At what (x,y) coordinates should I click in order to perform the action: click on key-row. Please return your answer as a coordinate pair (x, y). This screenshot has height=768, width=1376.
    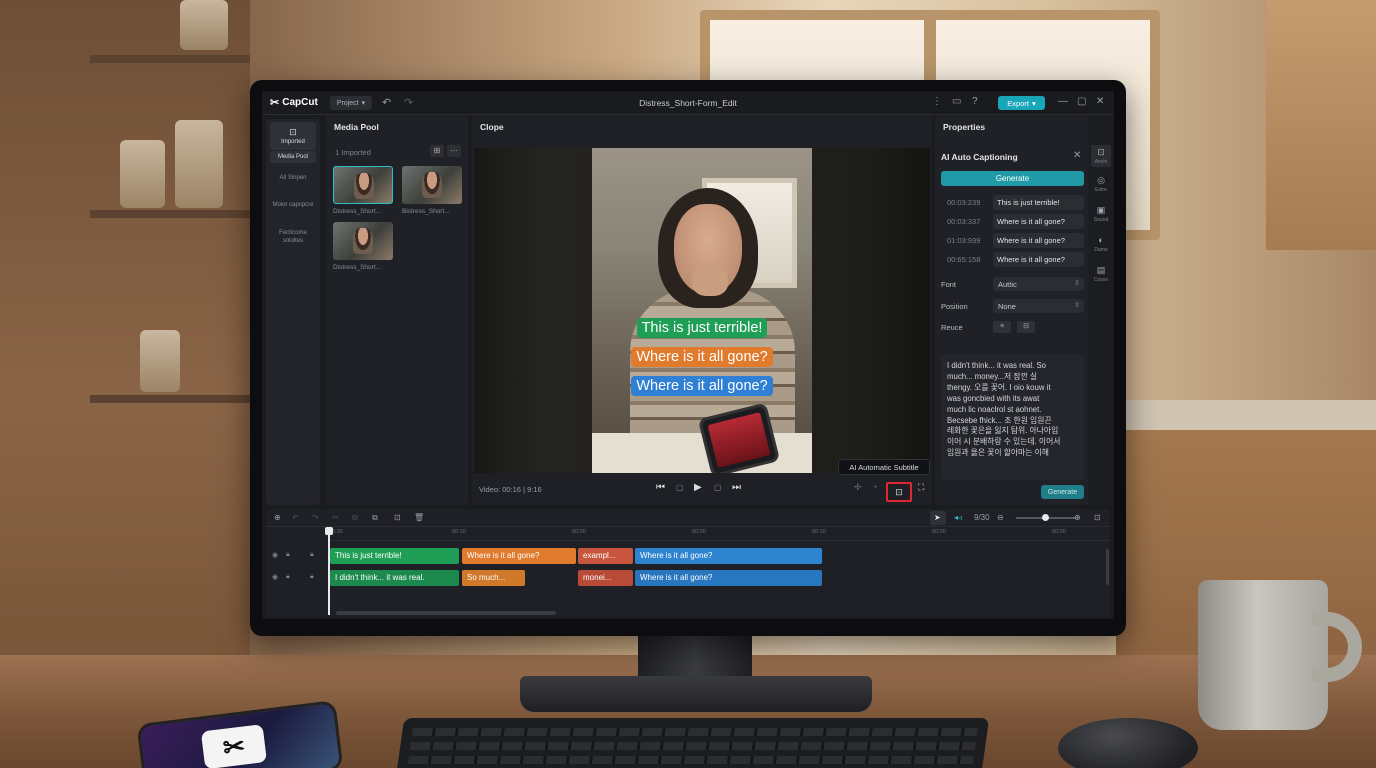
    Looking at the image, I should click on (694, 732).